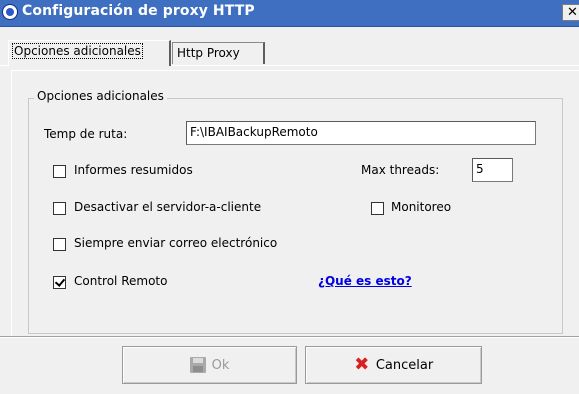 This screenshot has height=394, width=579. What do you see at coordinates (77, 51) in the screenshot?
I see `tab-label: Opciones adicionales` at bounding box center [77, 51].